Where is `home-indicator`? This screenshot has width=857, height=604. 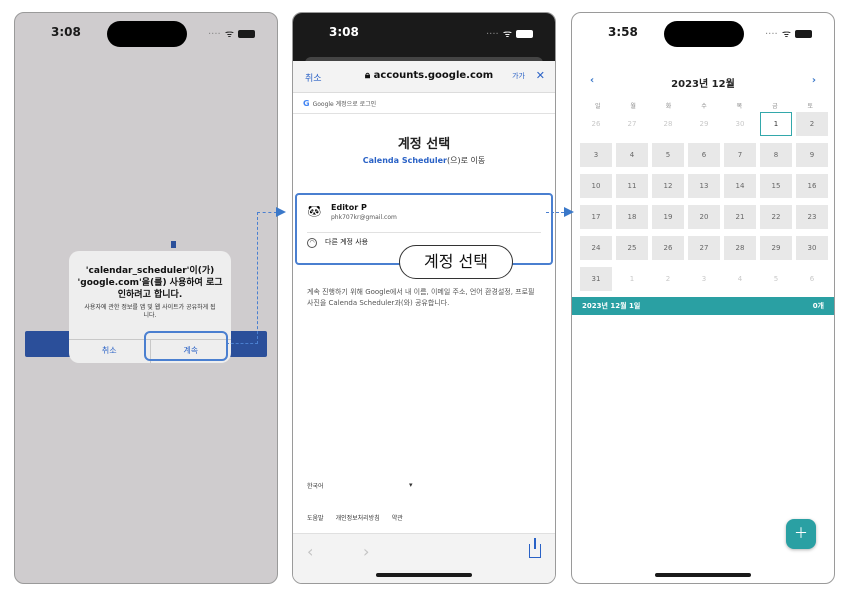 home-indicator is located at coordinates (424, 575).